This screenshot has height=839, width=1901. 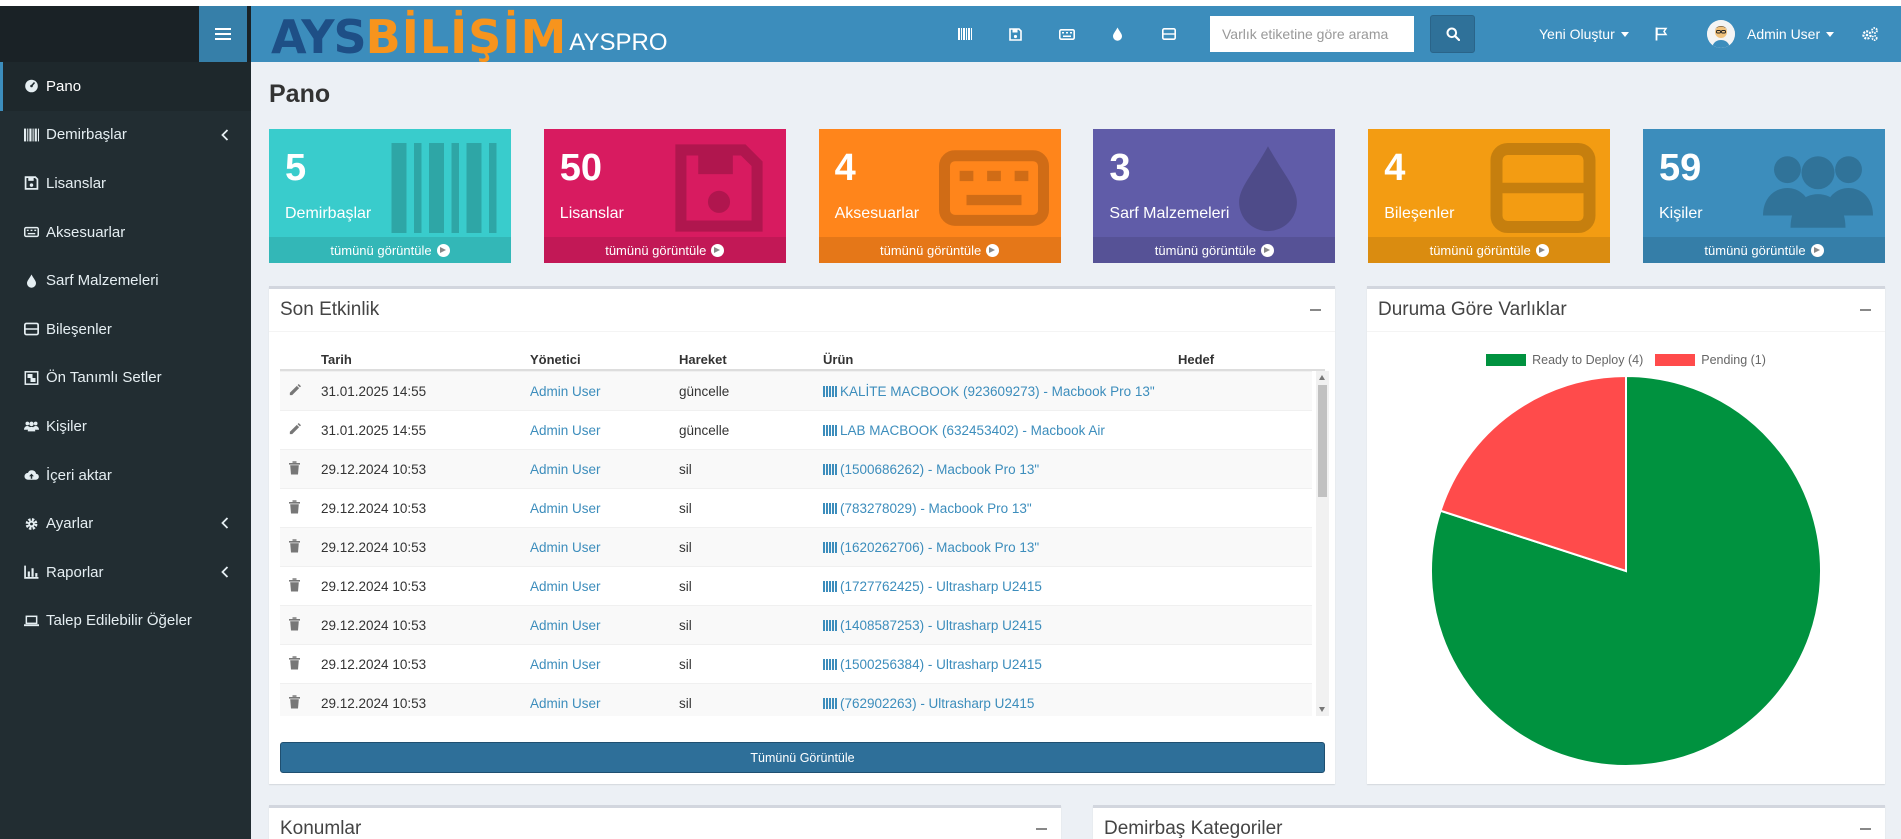 I want to click on sidebar-item-keyboard: Aksesuarlar, so click(x=125, y=232).